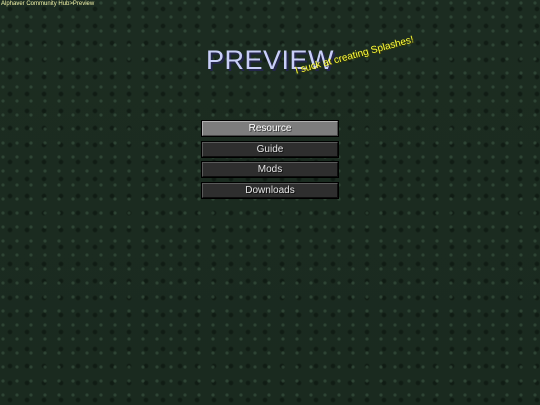  Describe the element at coordinates (270, 169) in the screenshot. I see `mods-button: Mods` at that location.